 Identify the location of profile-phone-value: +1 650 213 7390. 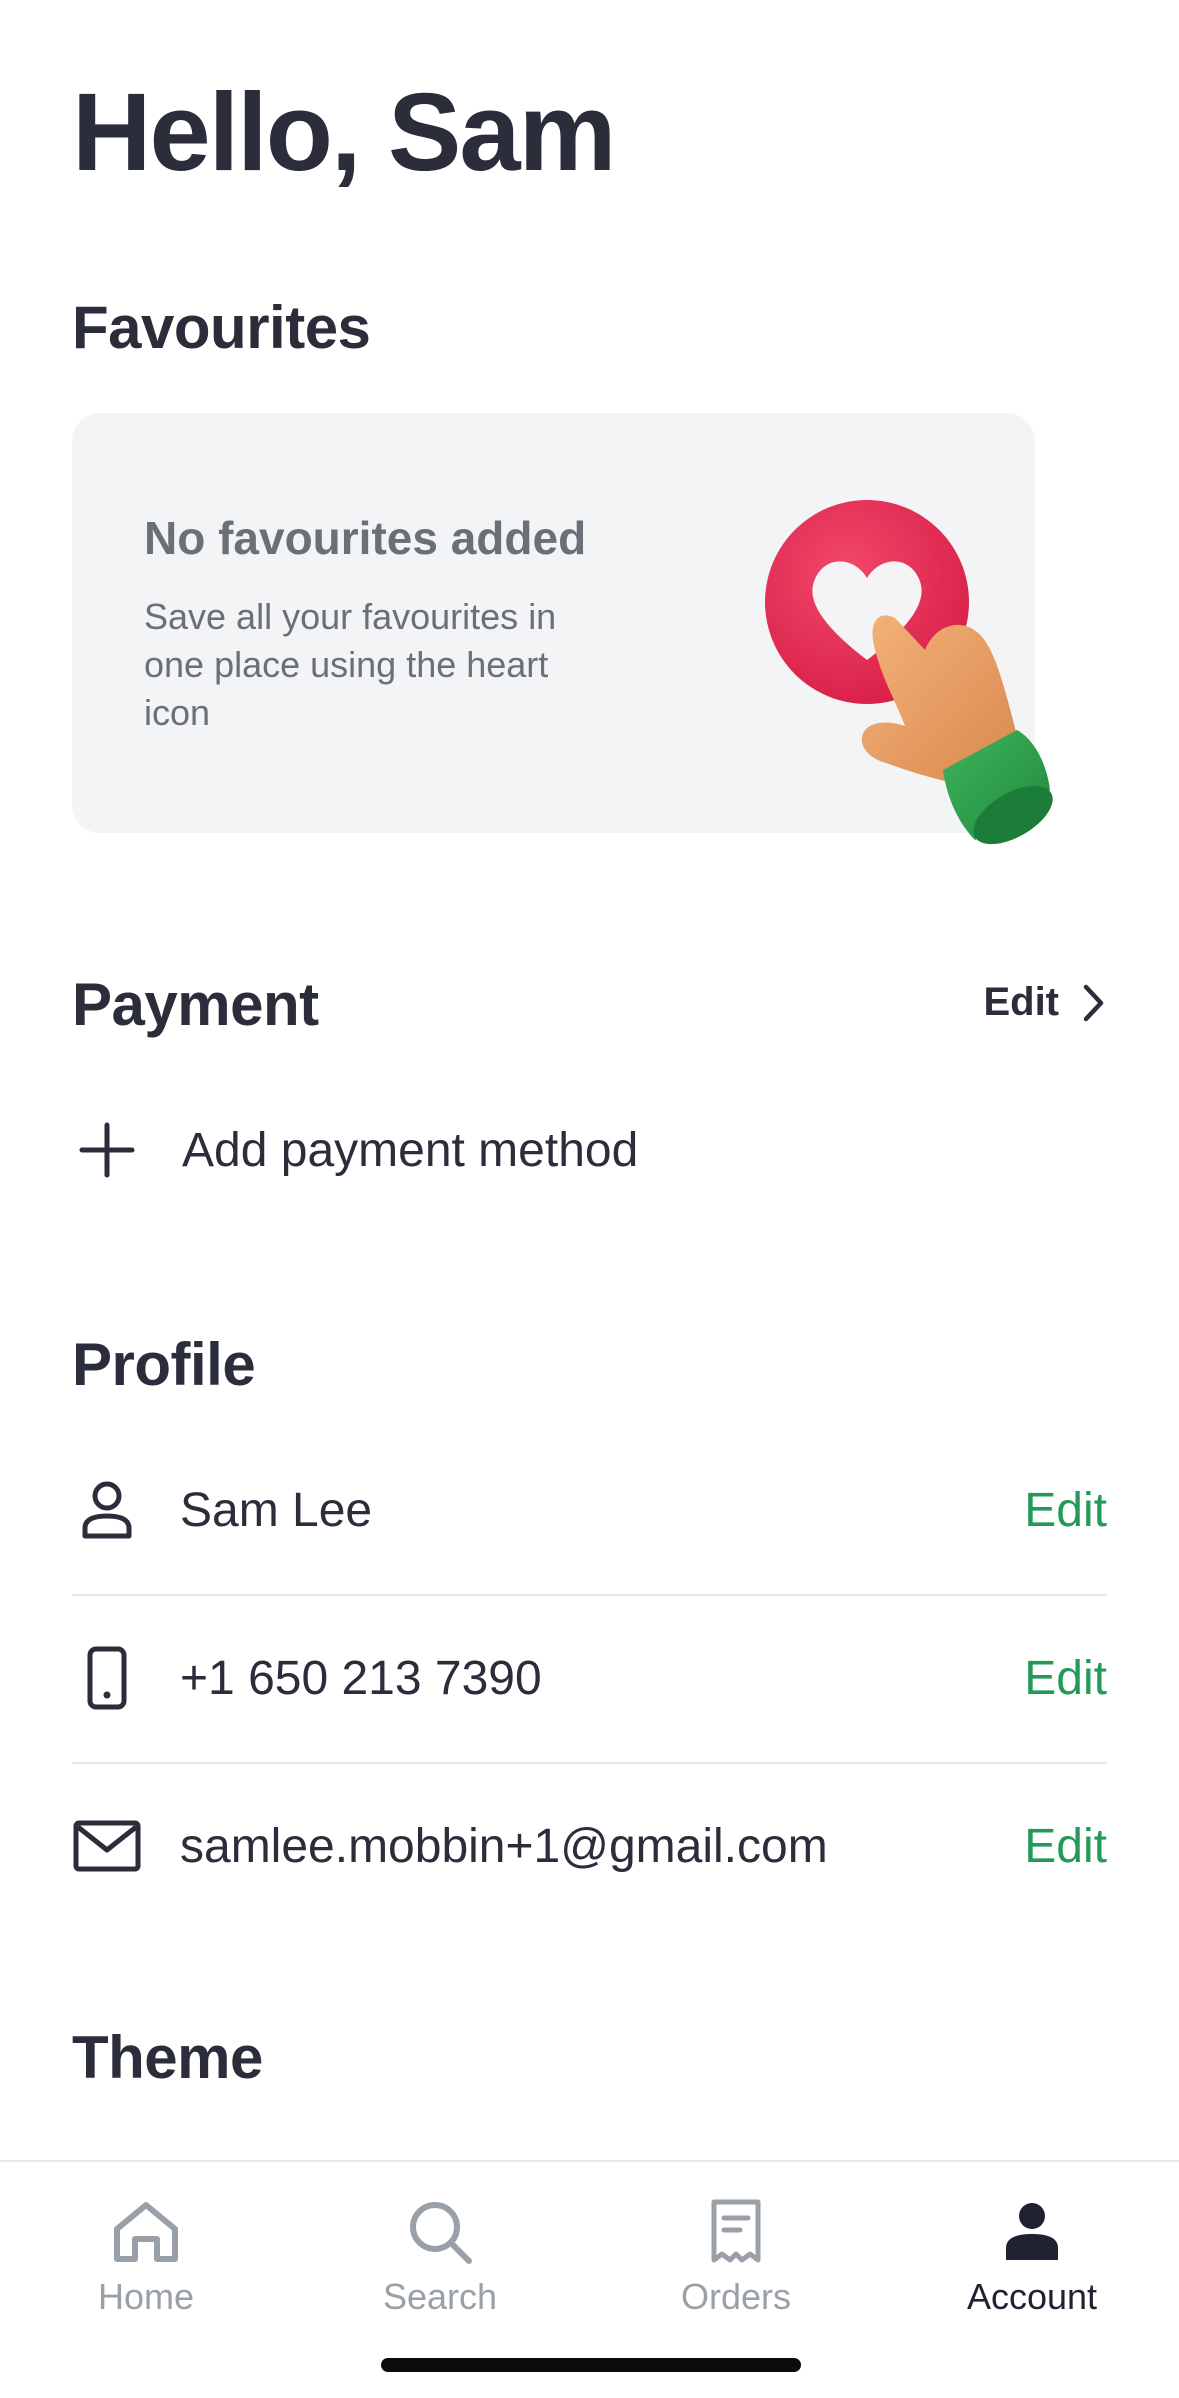
(361, 1678).